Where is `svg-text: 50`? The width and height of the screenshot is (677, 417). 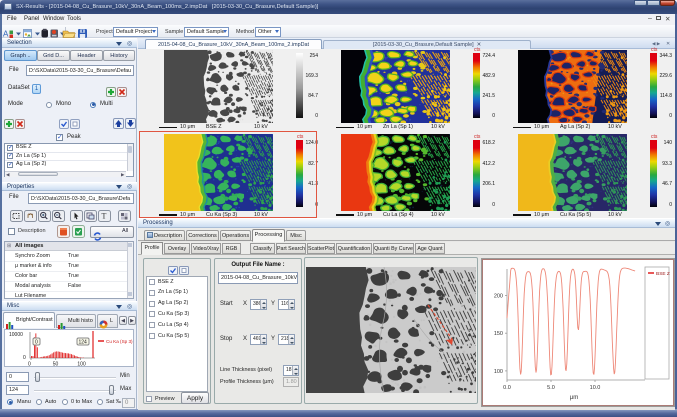
svg-text: 50 is located at coordinates (56, 364).